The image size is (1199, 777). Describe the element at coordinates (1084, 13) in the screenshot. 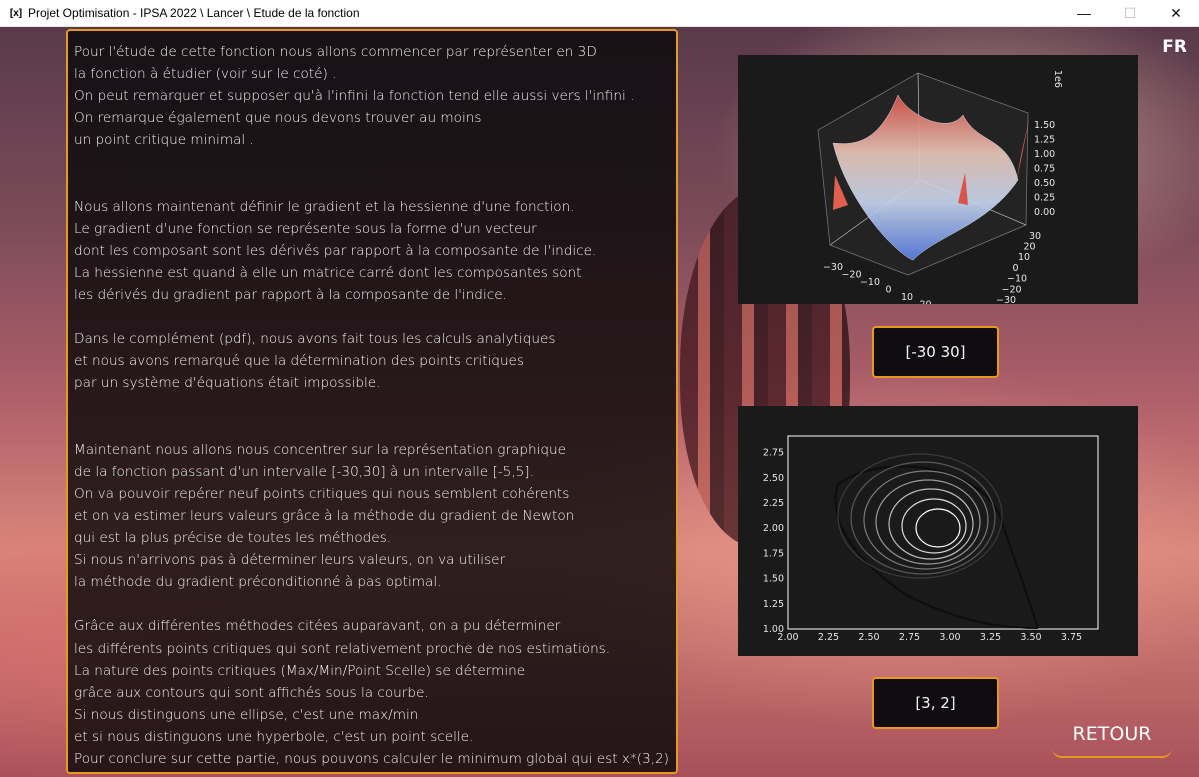

I see `minimize-button: —` at that location.